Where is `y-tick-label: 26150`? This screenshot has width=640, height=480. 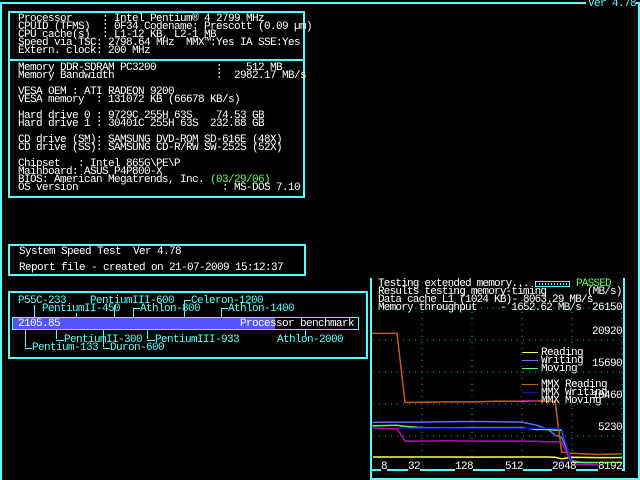
y-tick-label: 26150 is located at coordinates (607, 308).